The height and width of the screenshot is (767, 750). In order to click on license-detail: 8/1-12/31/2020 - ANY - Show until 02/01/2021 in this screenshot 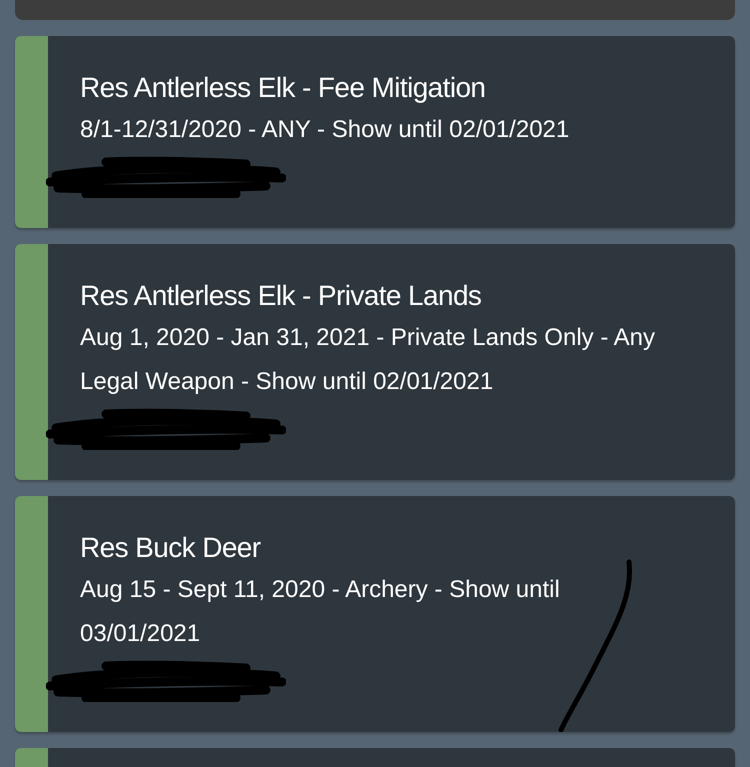, I will do `click(325, 130)`.